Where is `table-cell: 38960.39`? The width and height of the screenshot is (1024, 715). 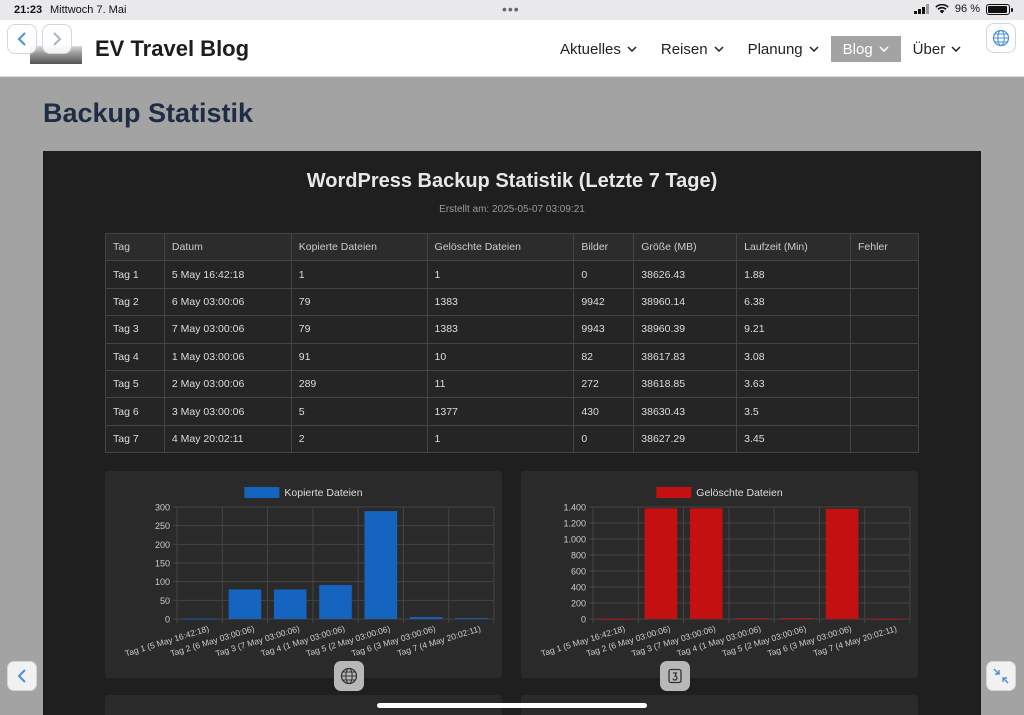 table-cell: 38960.39 is located at coordinates (685, 329).